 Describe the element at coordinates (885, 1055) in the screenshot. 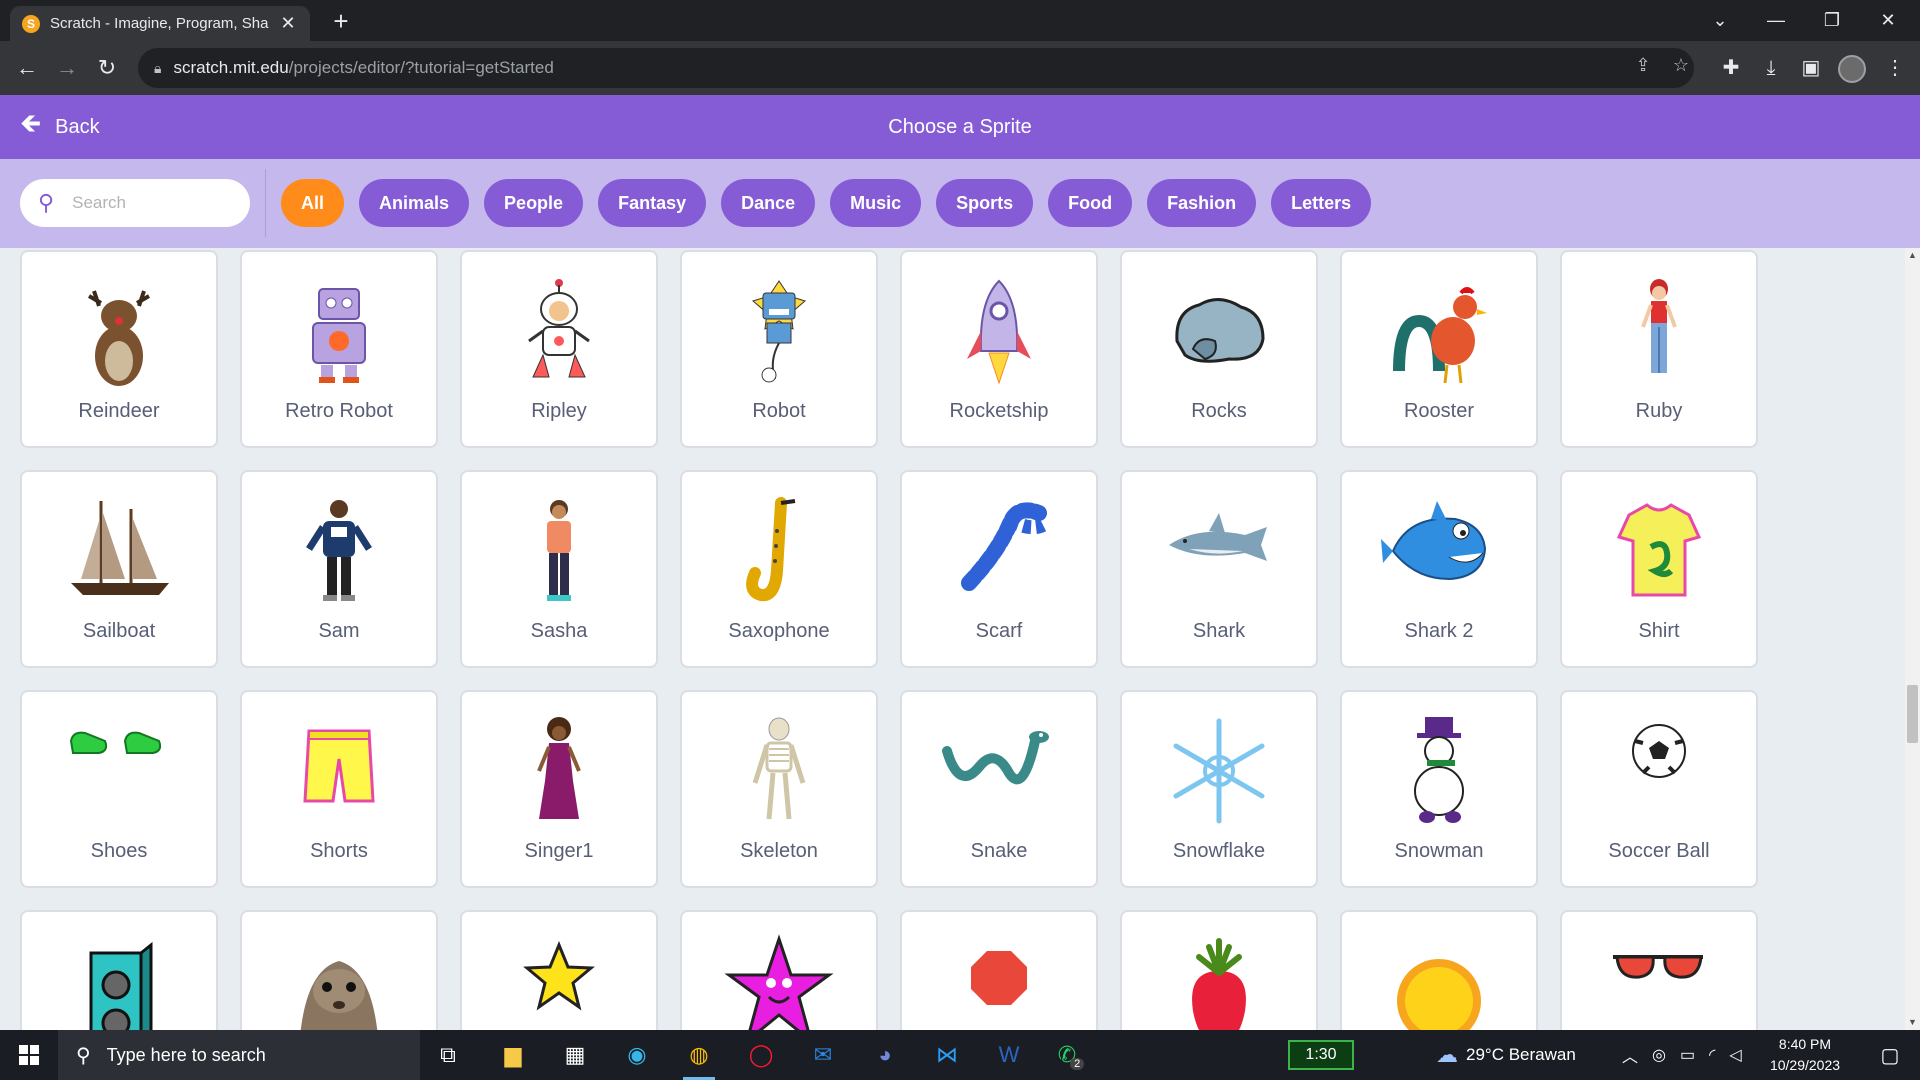

I see `discord-icon: ◕` at that location.